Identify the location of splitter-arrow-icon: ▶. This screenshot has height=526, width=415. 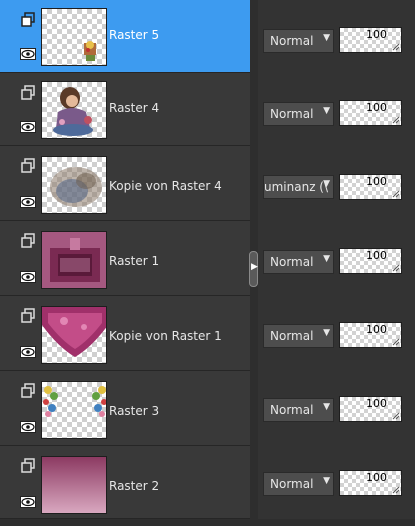
(254, 267).